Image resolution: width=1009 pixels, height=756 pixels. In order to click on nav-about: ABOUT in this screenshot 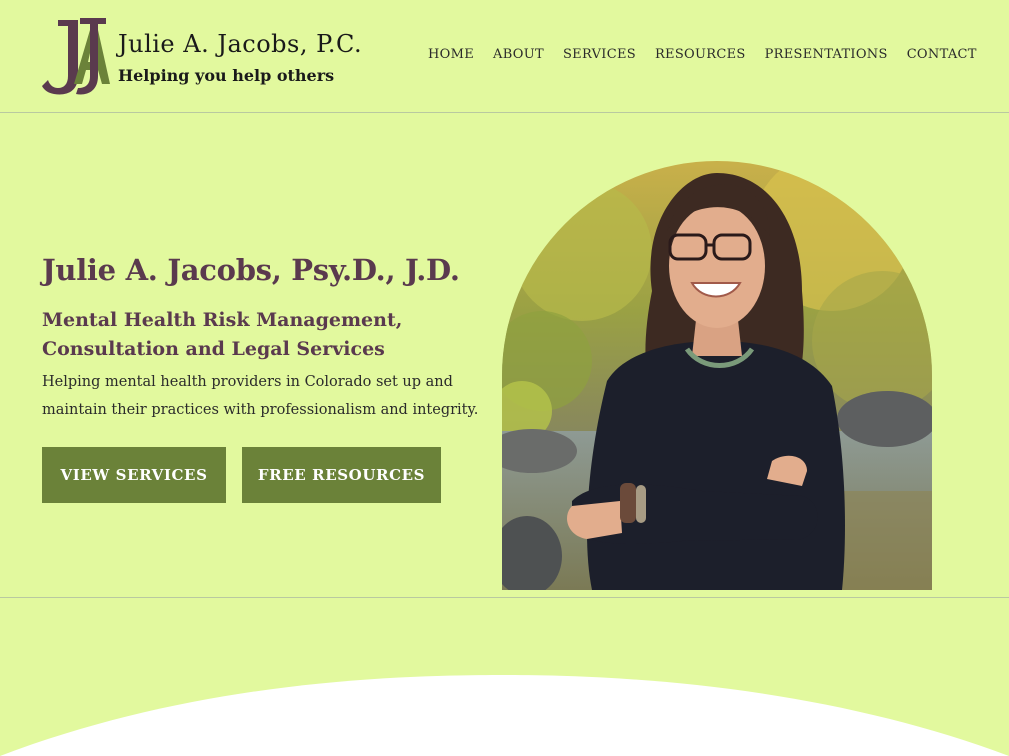, I will do `click(518, 54)`.